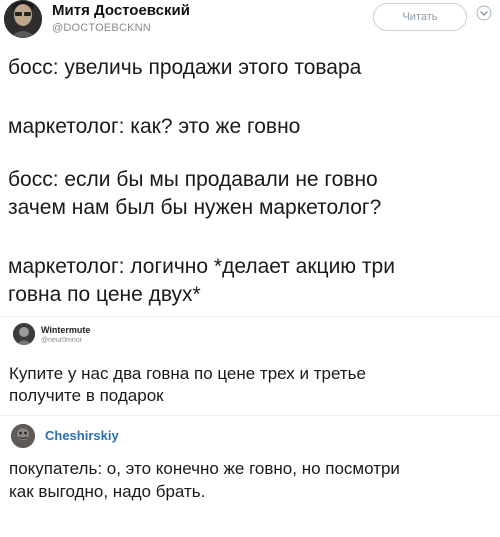 This screenshot has height=537, width=500. What do you see at coordinates (61, 340) in the screenshot?
I see `reply-author-handle: @neur0mnor` at bounding box center [61, 340].